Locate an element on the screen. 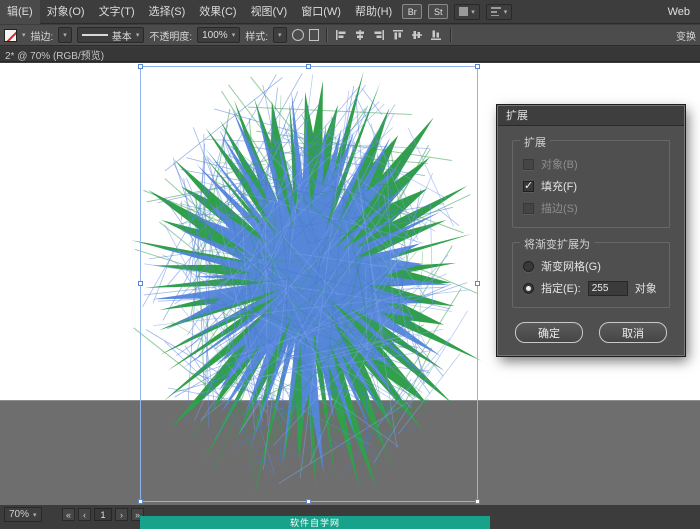 Image resolution: width=700 pixels, height=529 pixels. stroke-label: 描边: is located at coordinates (42, 37).